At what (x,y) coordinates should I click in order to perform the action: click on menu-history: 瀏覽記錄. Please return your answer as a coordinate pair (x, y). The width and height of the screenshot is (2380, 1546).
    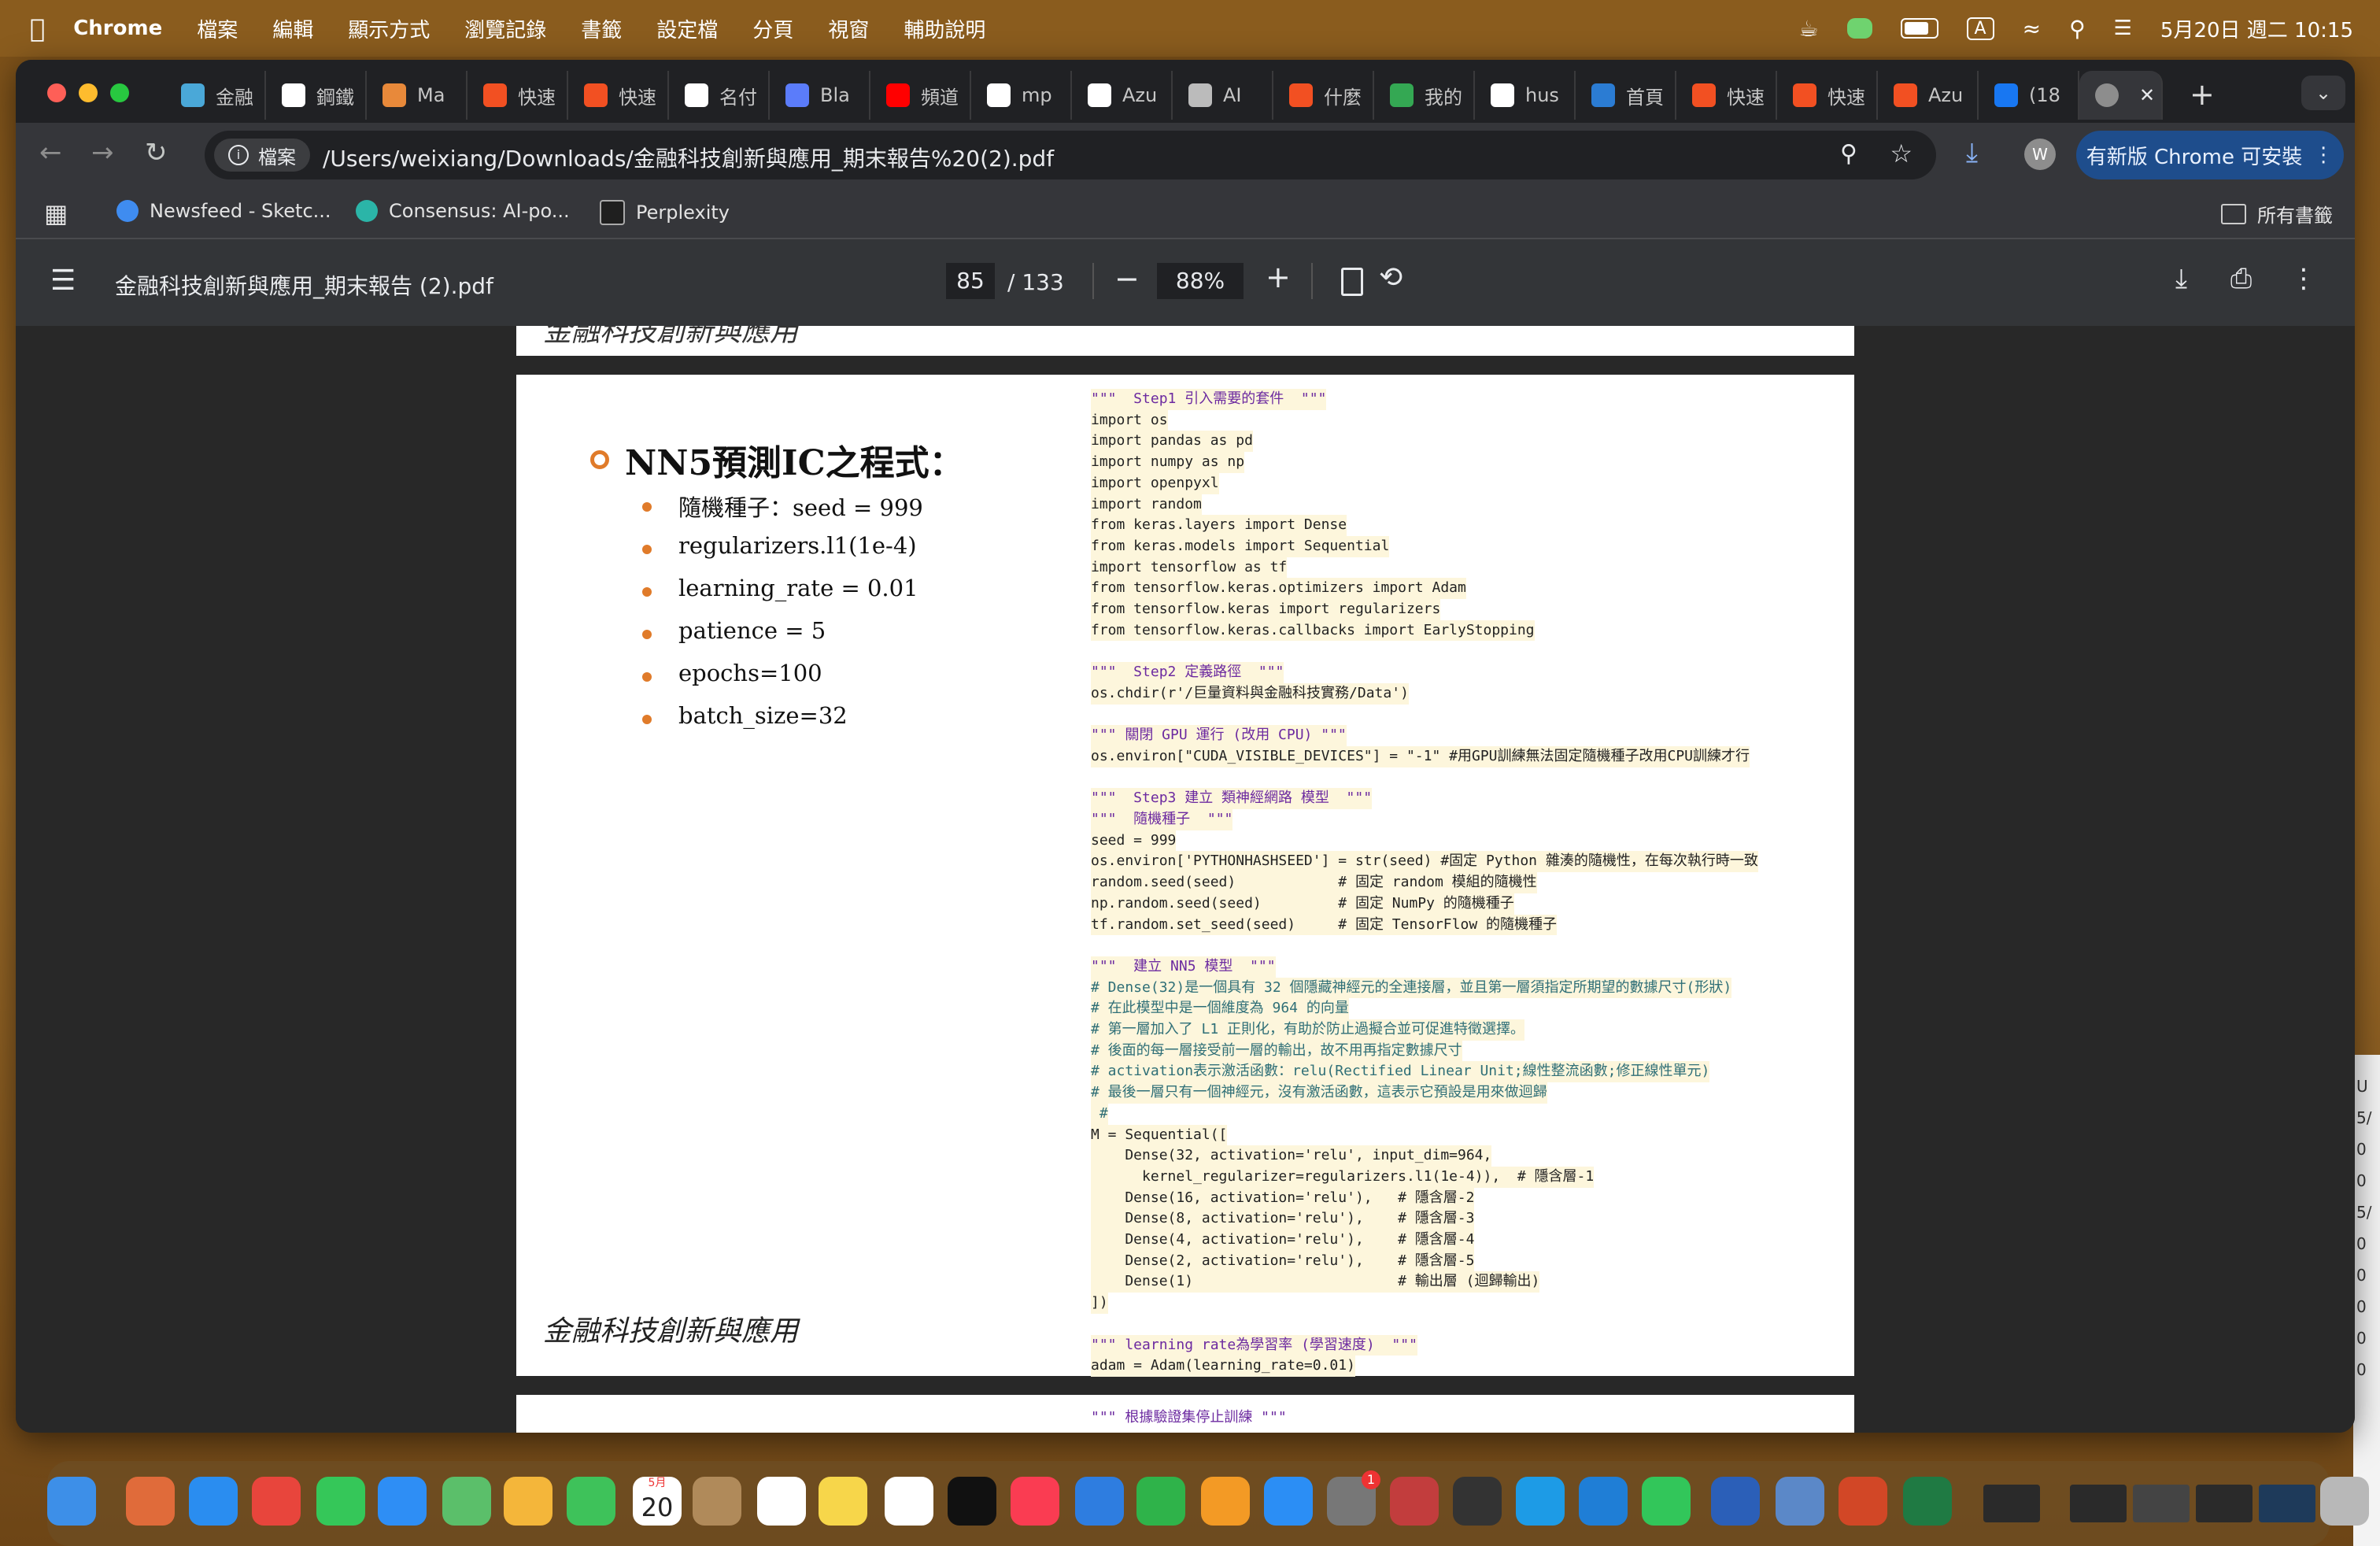
    Looking at the image, I should click on (505, 28).